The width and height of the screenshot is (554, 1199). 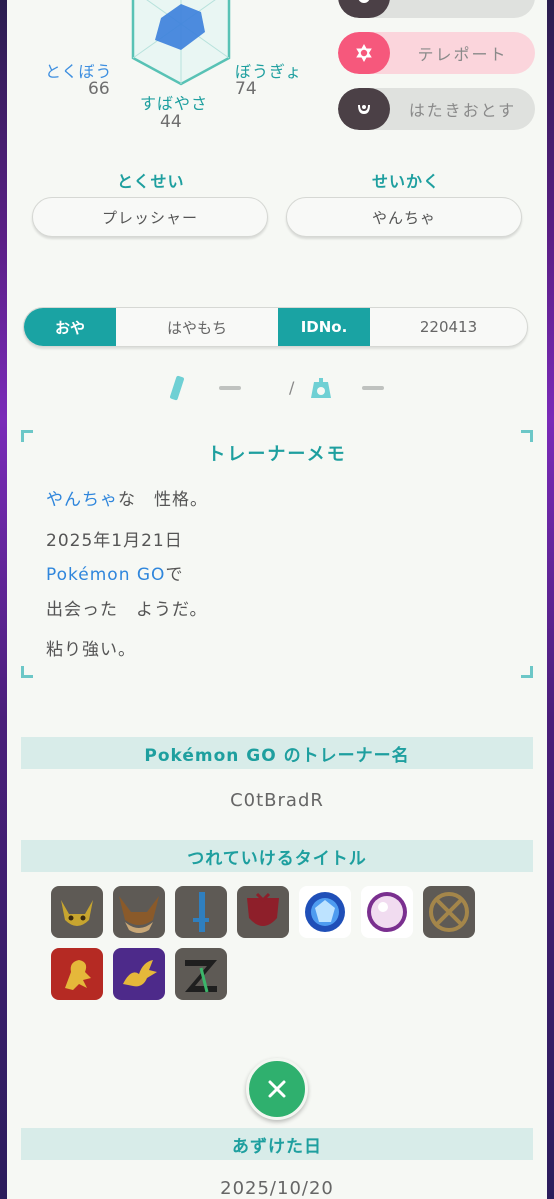 I want to click on ability-button: プレッシャー, so click(x=150, y=217).